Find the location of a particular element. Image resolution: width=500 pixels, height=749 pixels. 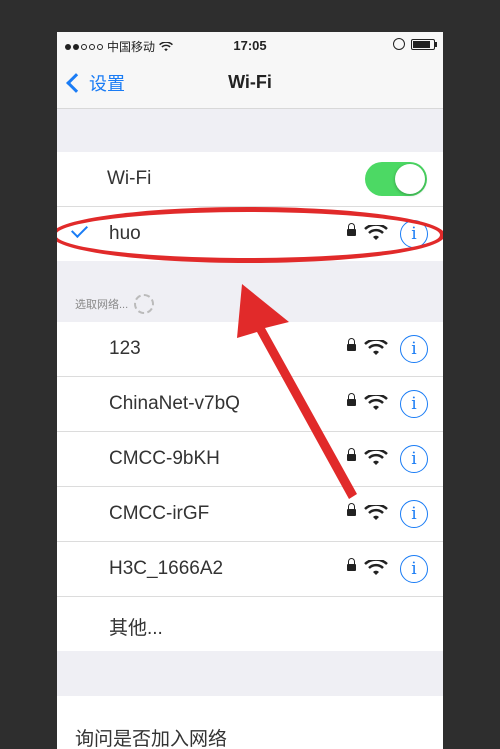

battery-icon is located at coordinates (424, 44).